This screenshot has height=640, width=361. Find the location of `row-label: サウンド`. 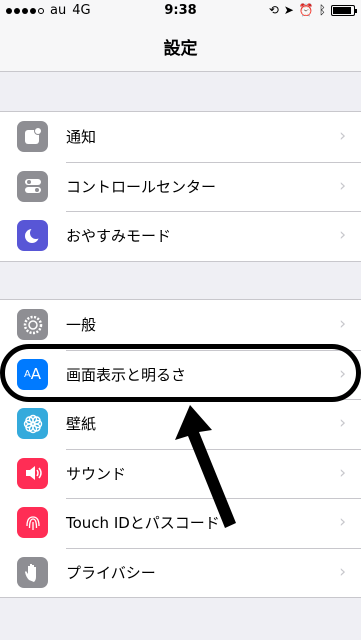

row-label: サウンド is located at coordinates (96, 473).